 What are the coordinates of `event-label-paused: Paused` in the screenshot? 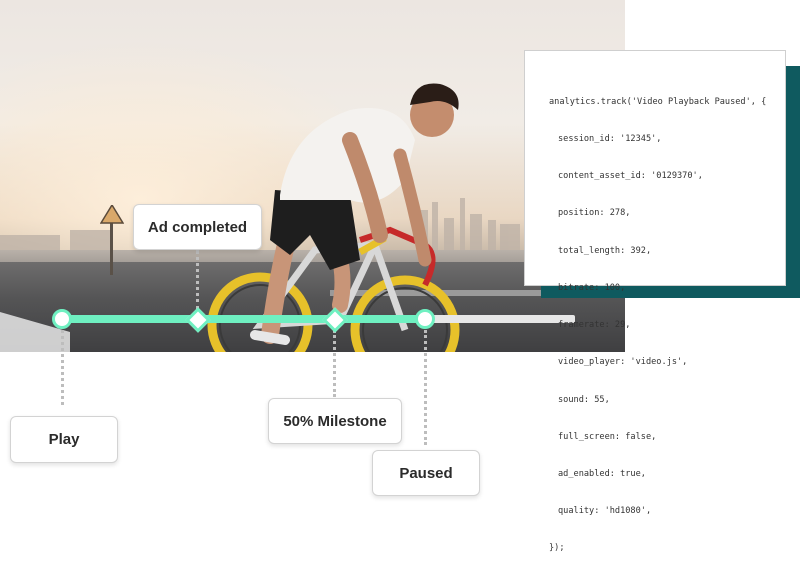 It's located at (426, 473).